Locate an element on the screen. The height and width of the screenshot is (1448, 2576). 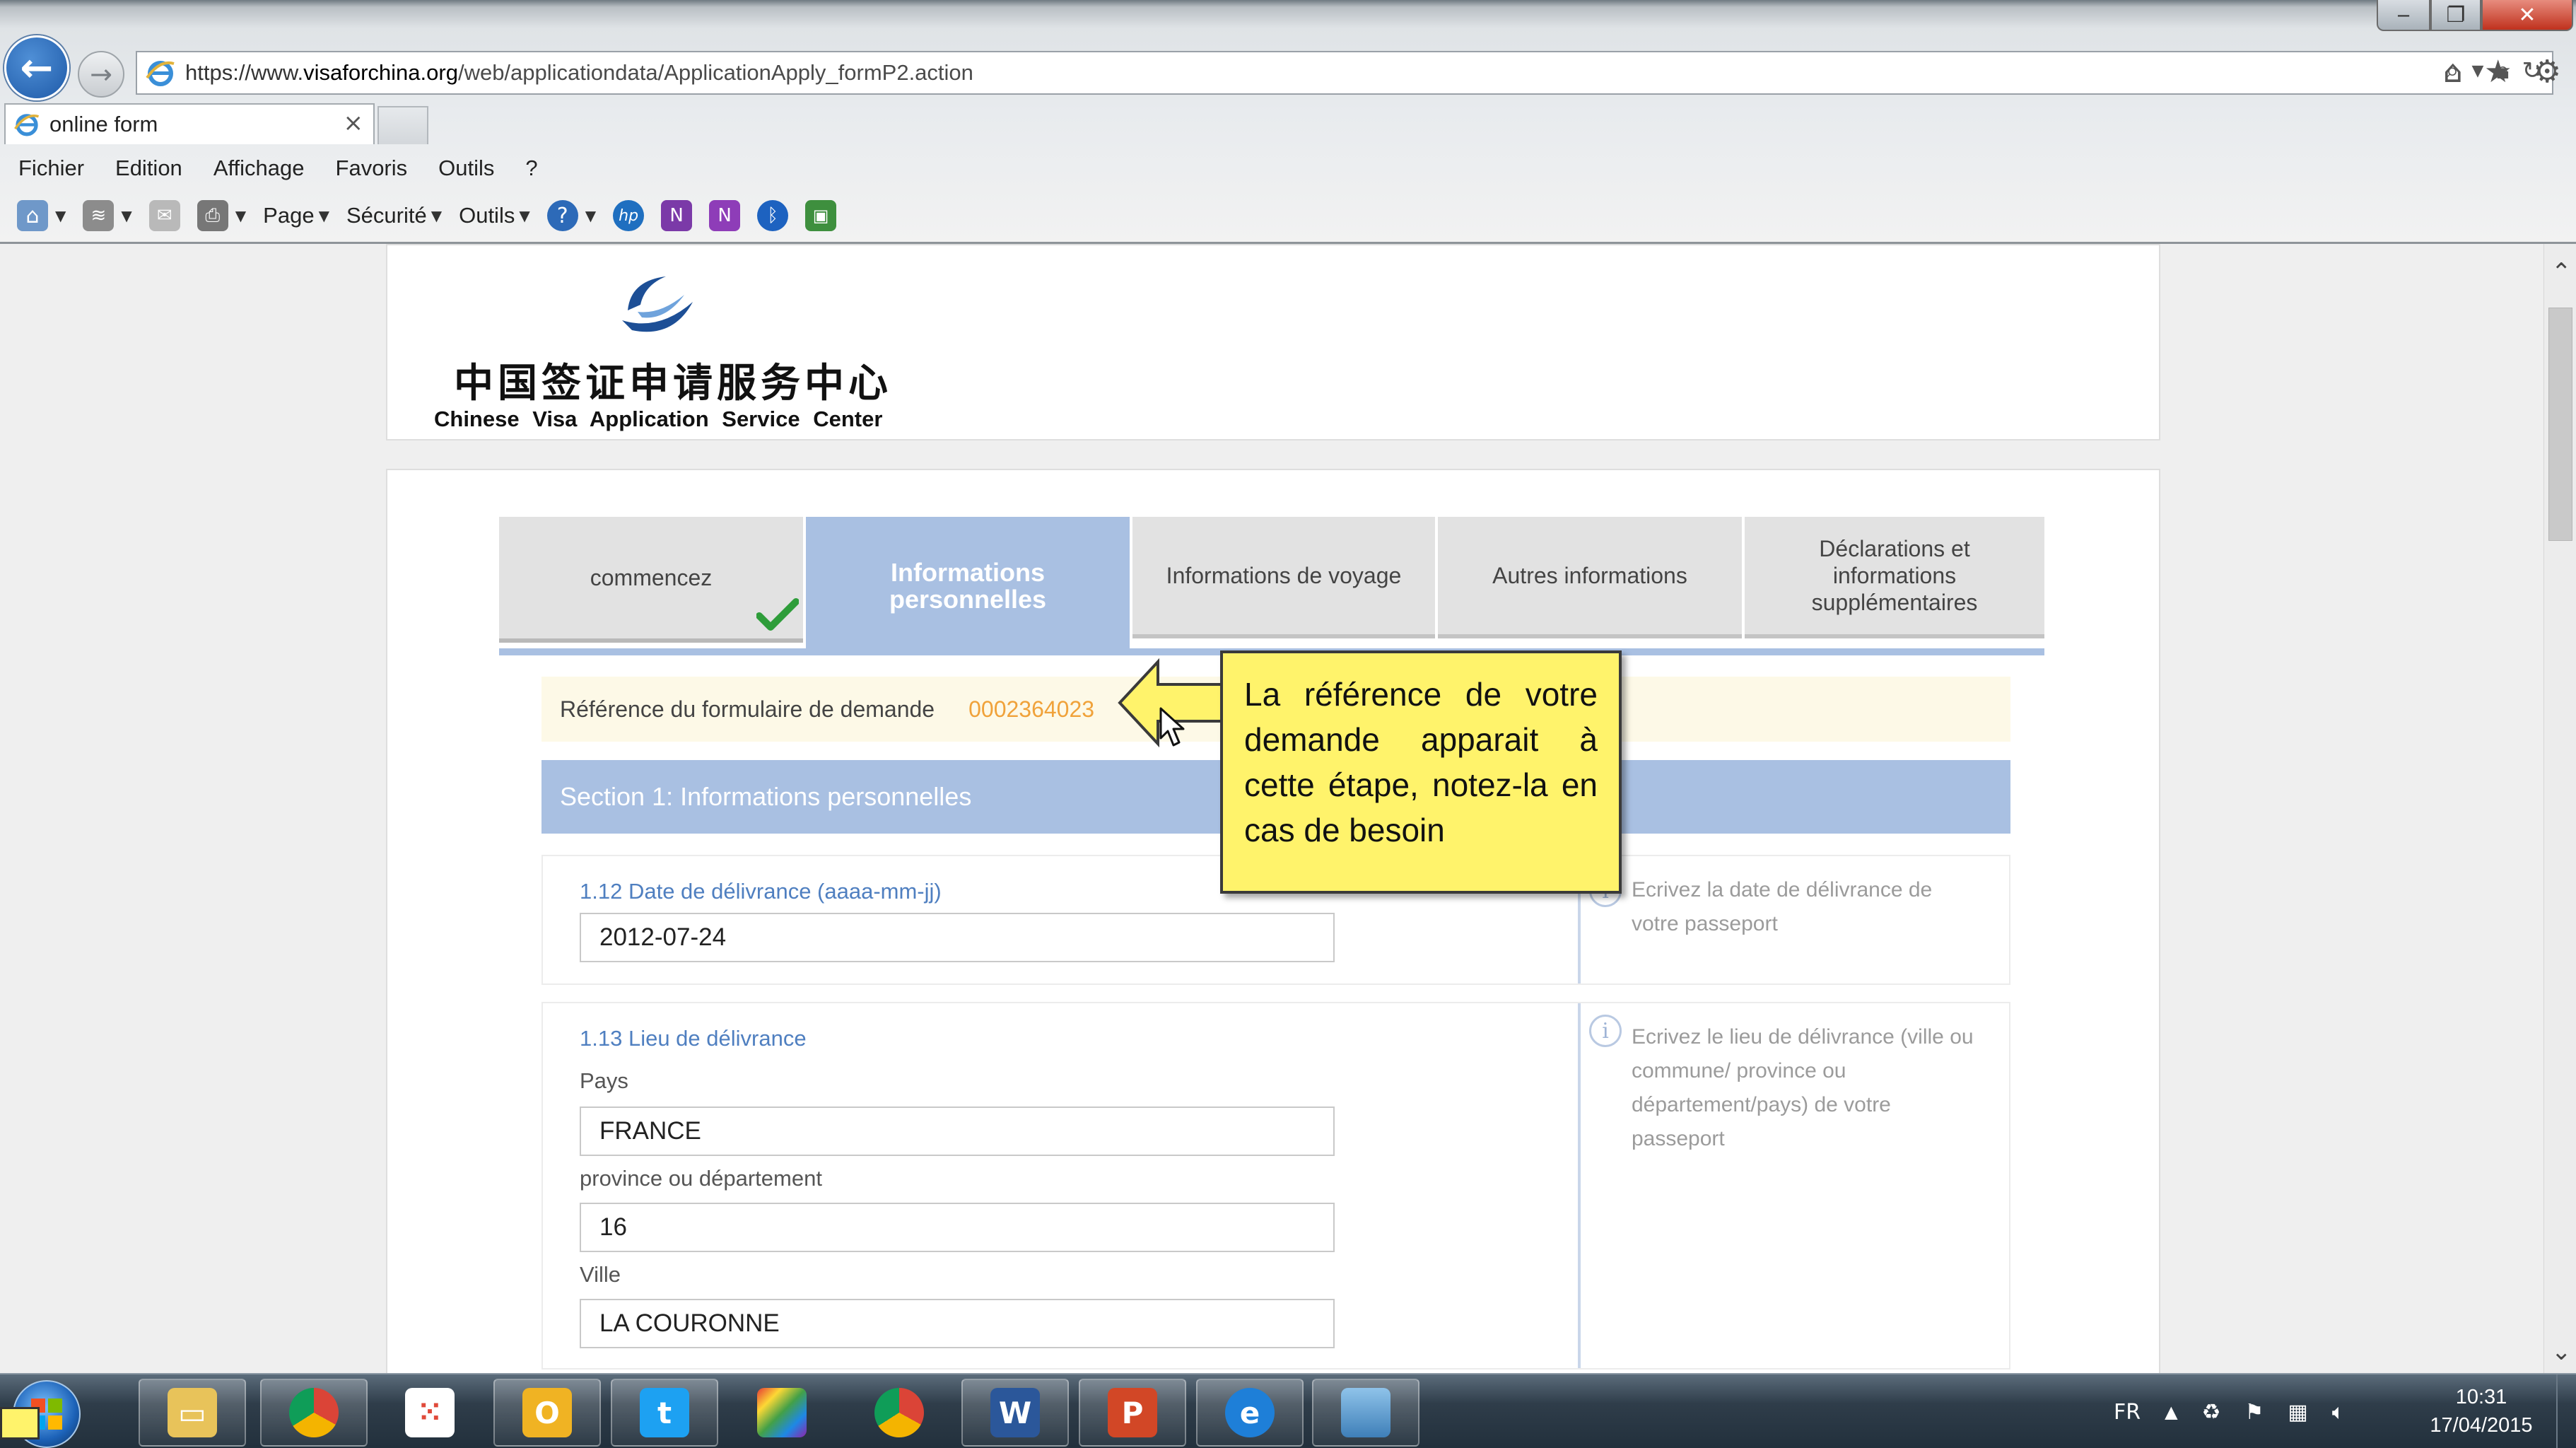
apps-grid-icon: ⁙ is located at coordinates (430, 1412).